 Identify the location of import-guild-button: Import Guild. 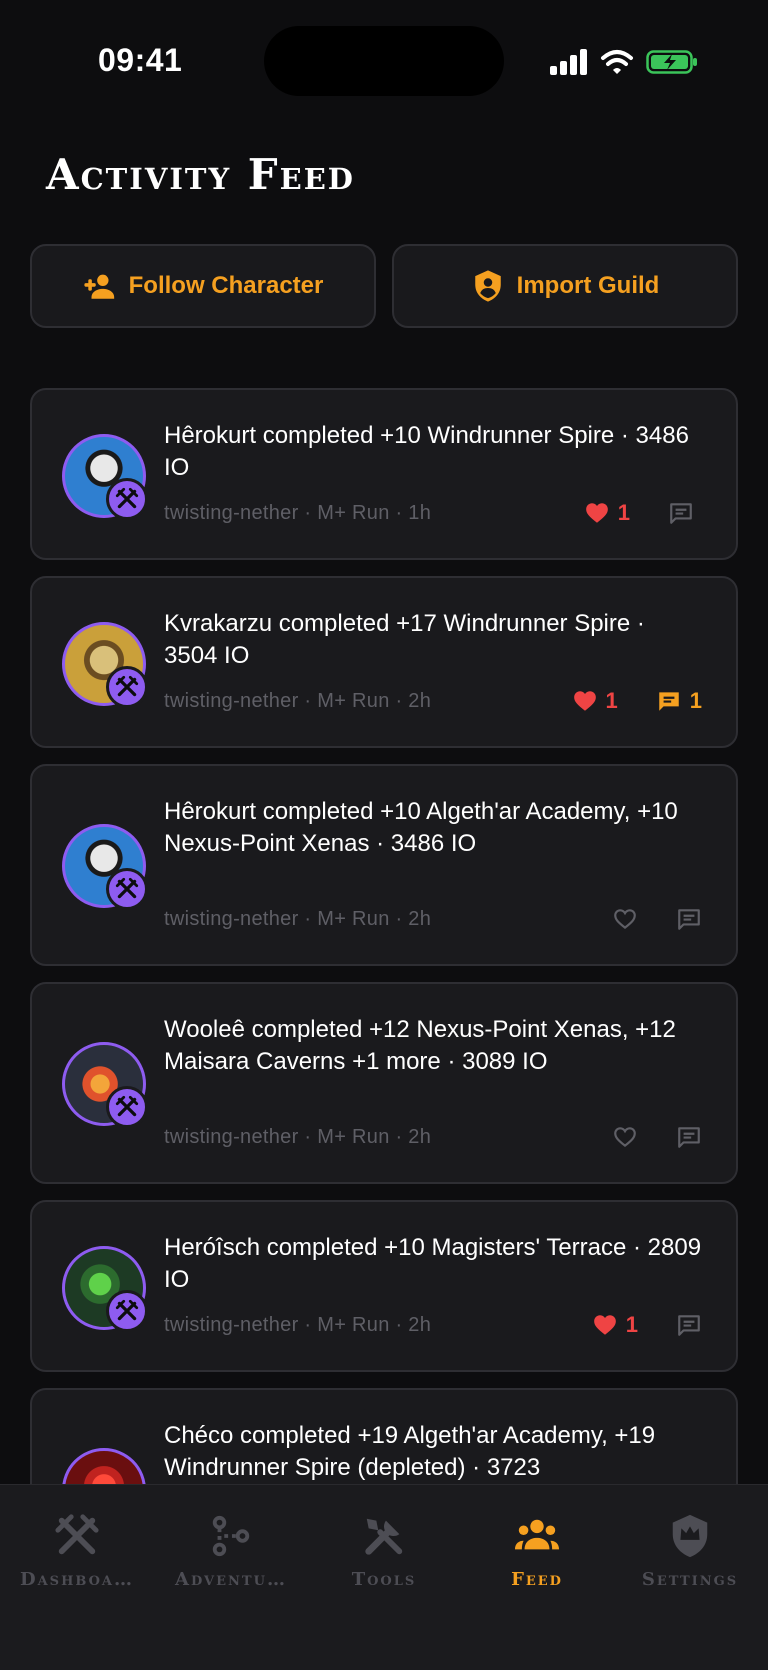
(565, 286).